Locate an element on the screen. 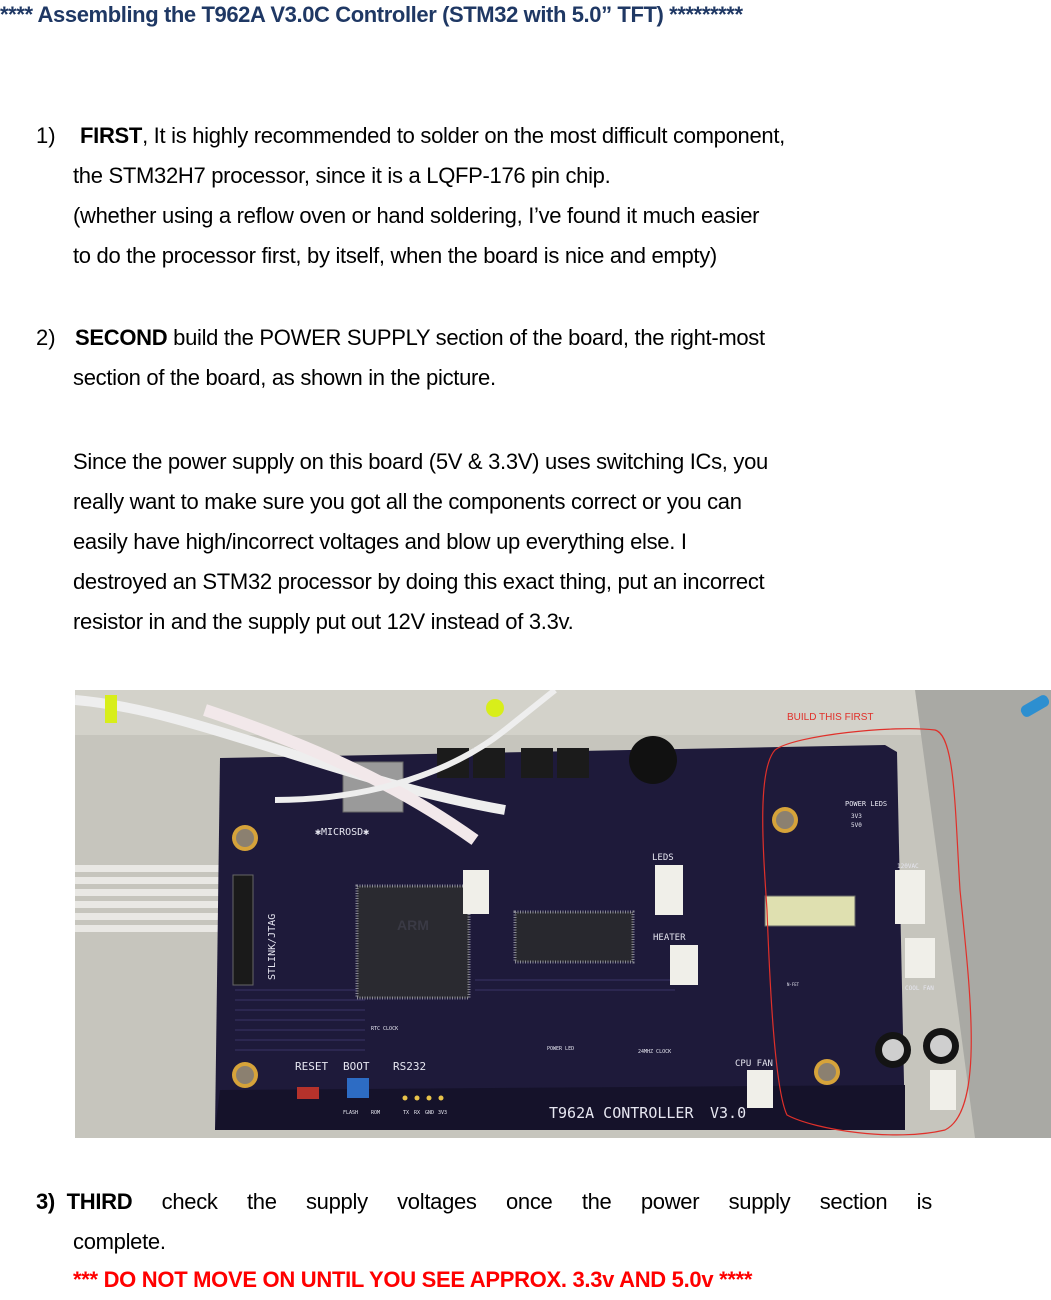 The image size is (1051, 1300). ac-connector is located at coordinates (910, 897).